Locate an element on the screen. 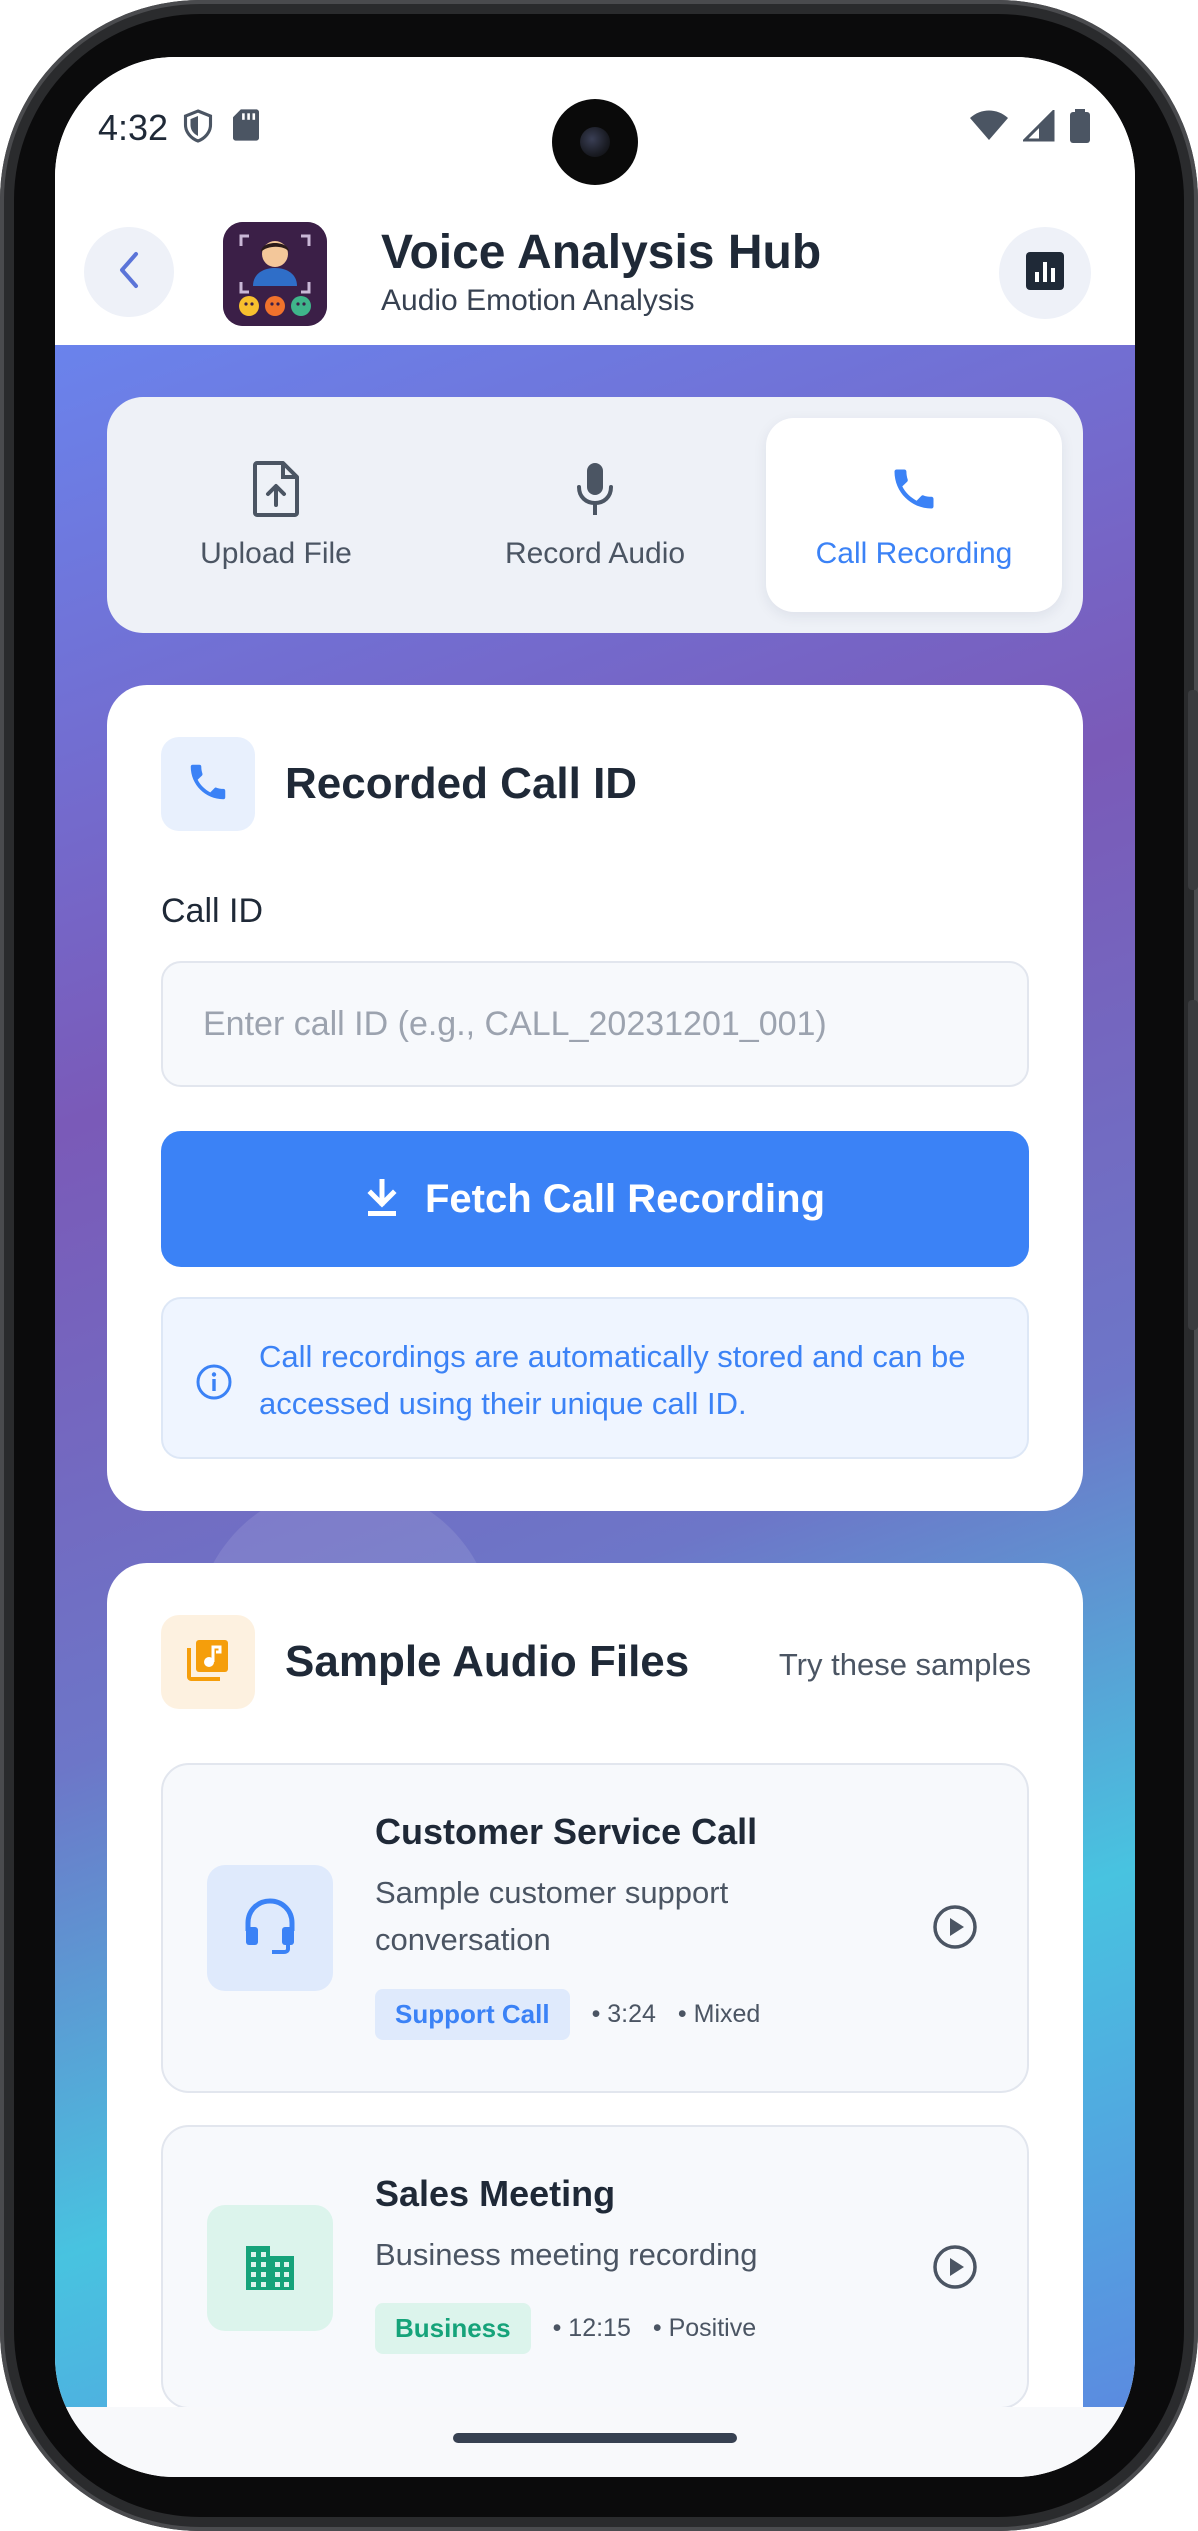 Image resolution: width=1198 pixels, height=2531 pixels. battery-icon is located at coordinates (1080, 128).